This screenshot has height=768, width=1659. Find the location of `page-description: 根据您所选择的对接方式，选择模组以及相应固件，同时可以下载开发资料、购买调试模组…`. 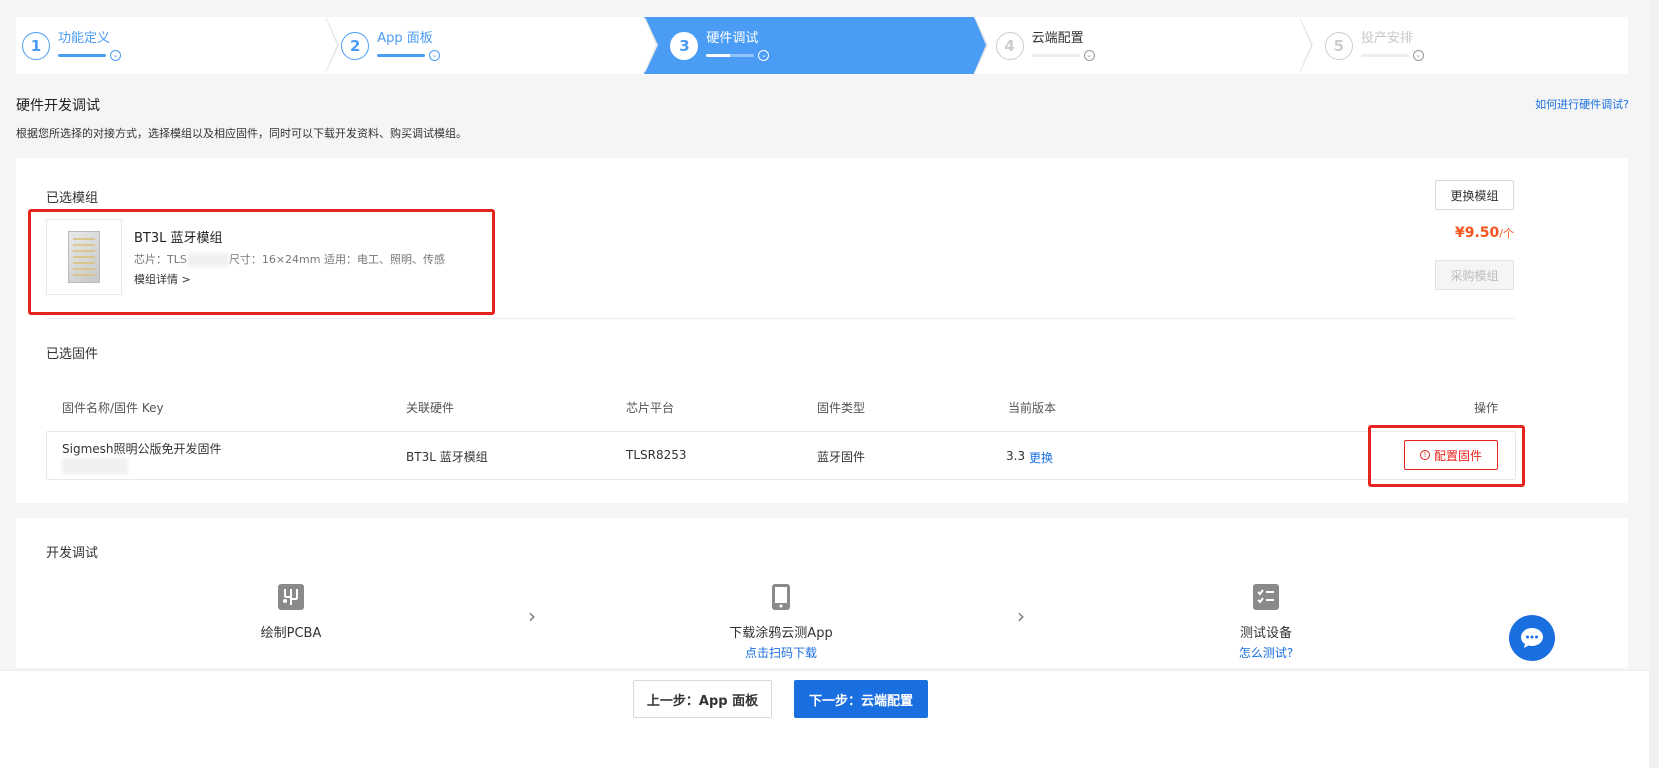

page-description: 根据您所选择的对接方式，选择模组以及相应固件，同时可以下载开发资料、购买调试模组… is located at coordinates (241, 133).